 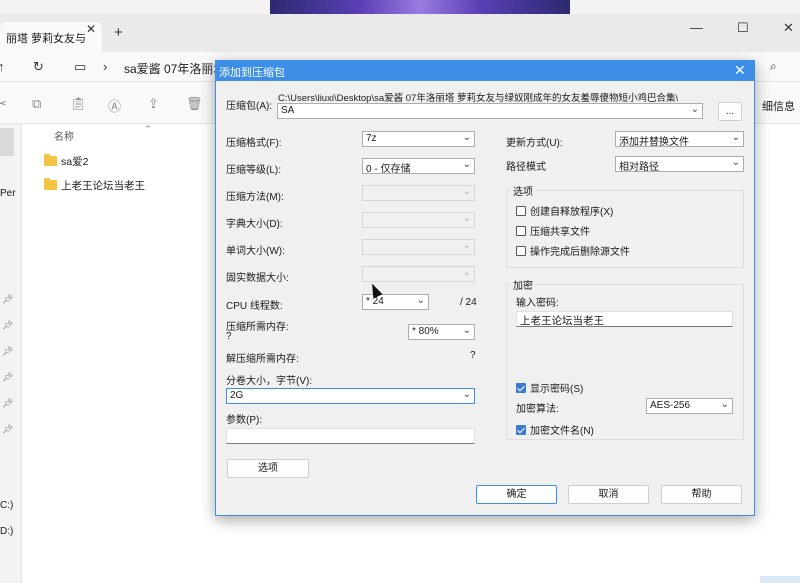 I want to click on address-path: sa爱酱 07年洛丽塔, so click(x=174, y=68).